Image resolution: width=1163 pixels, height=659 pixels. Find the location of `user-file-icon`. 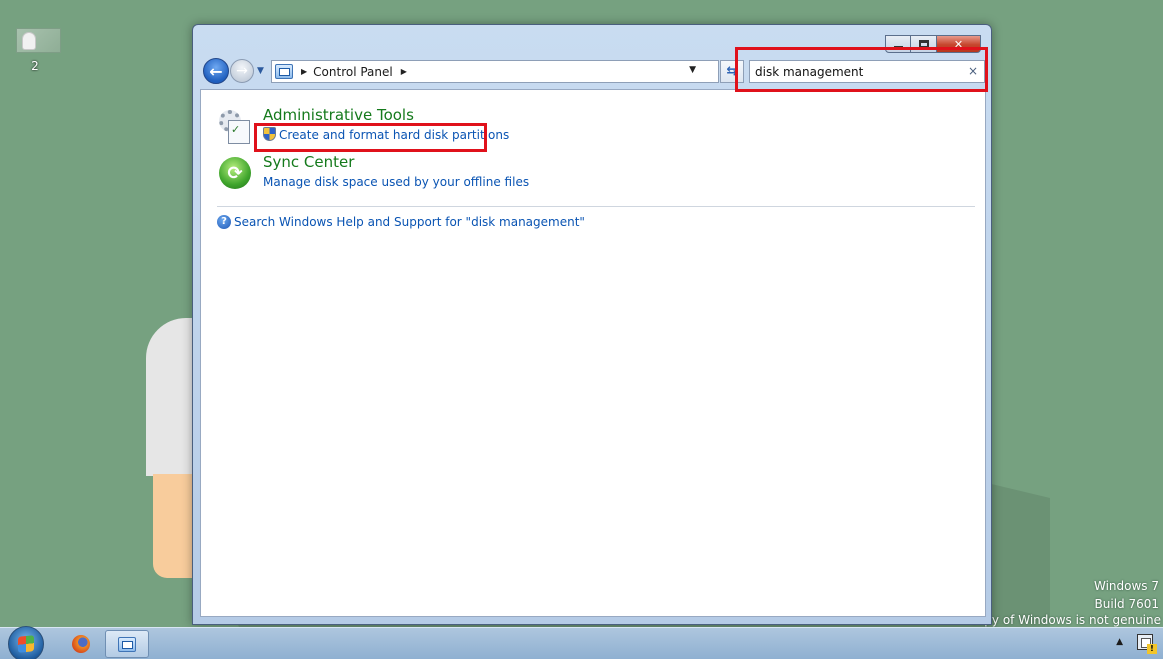

user-file-icon is located at coordinates (38, 40).